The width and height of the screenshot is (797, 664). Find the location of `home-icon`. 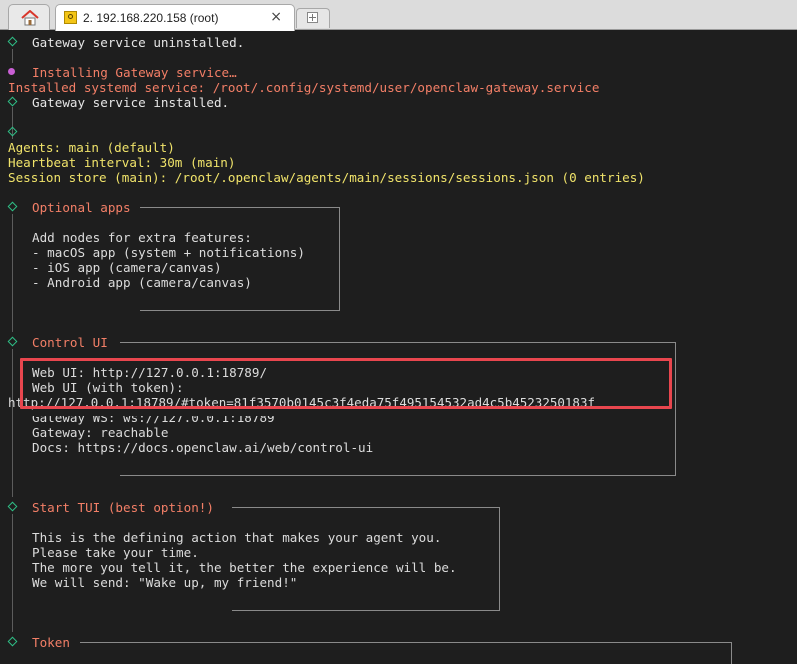

home-icon is located at coordinates (30, 18).